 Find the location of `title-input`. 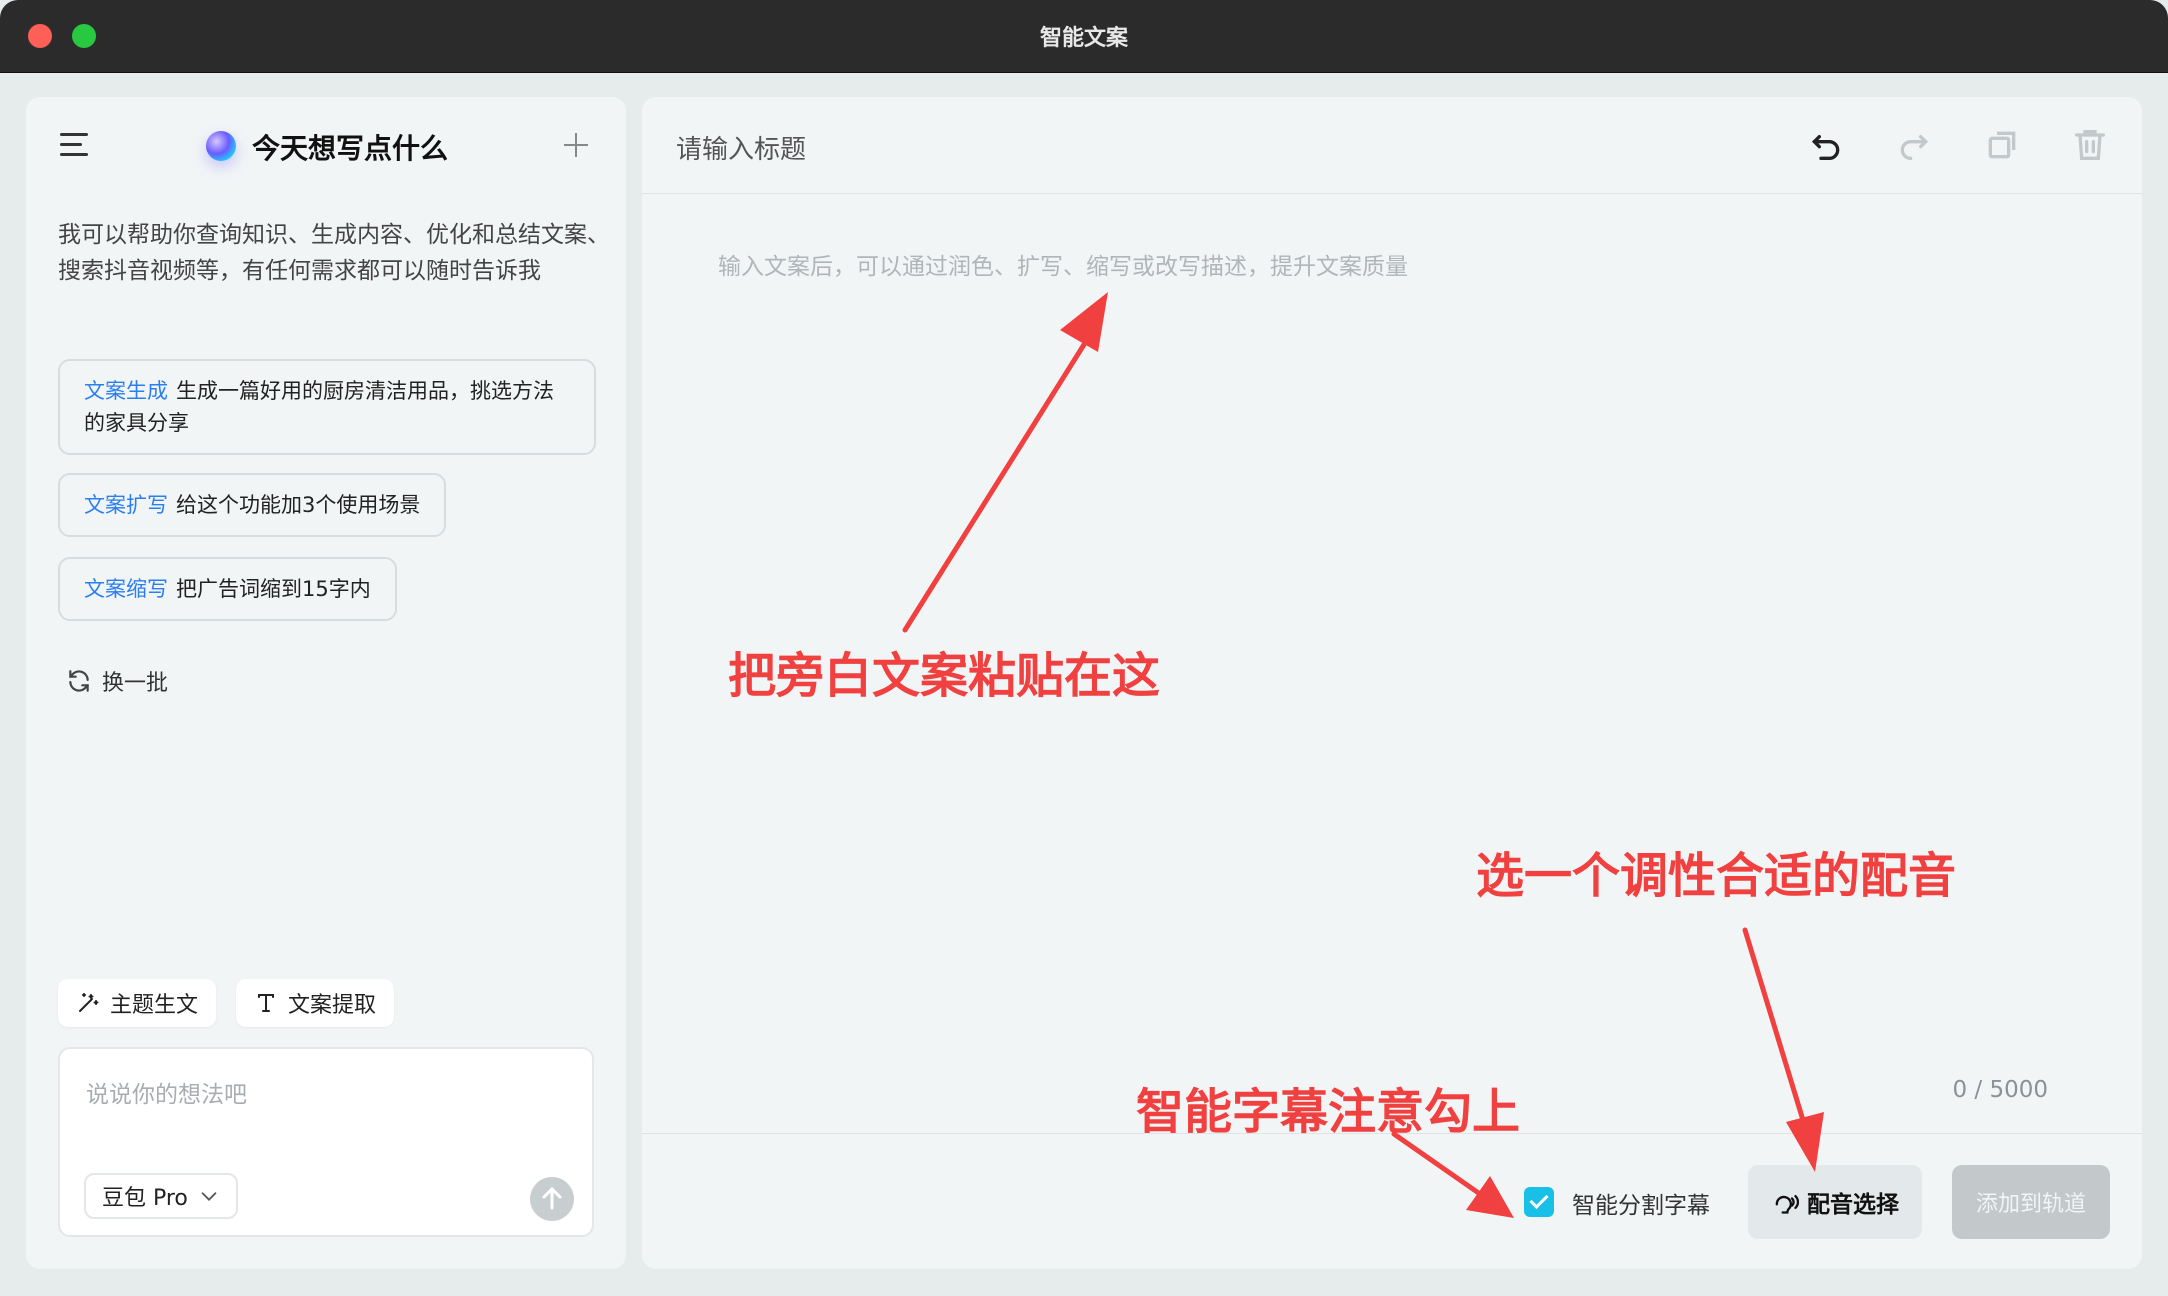

title-input is located at coordinates (1076, 150).